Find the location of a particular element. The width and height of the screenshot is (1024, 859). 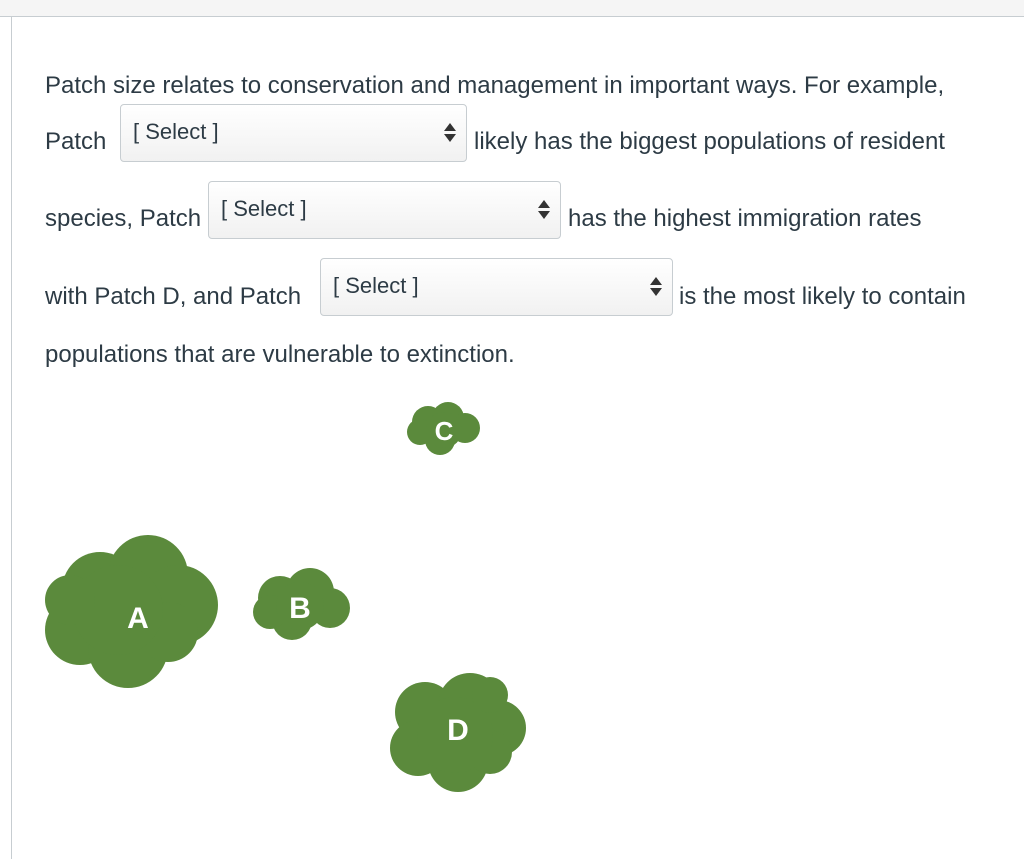

patch-a-label: A is located at coordinates (138, 618).